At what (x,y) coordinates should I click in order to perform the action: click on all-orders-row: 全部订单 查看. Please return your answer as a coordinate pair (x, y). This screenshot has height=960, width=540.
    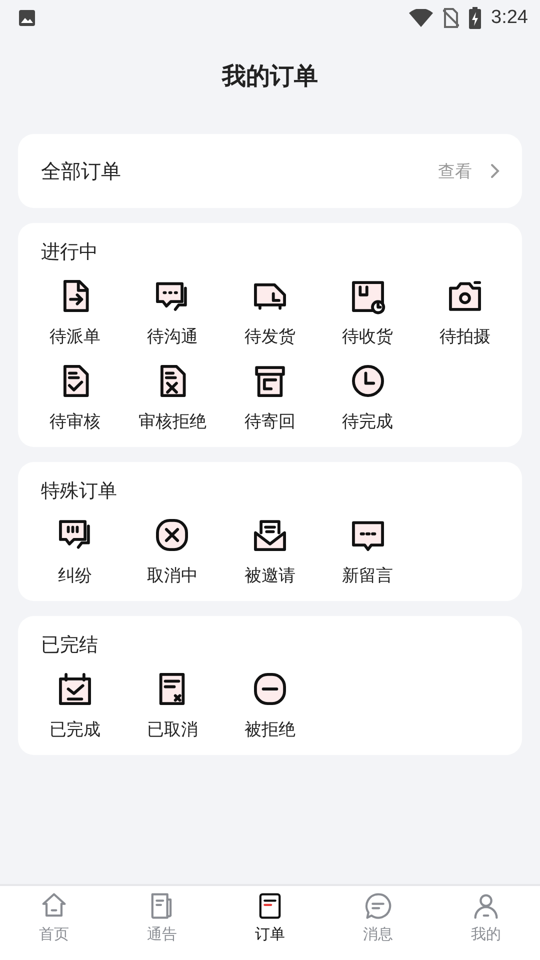
    Looking at the image, I should click on (270, 171).